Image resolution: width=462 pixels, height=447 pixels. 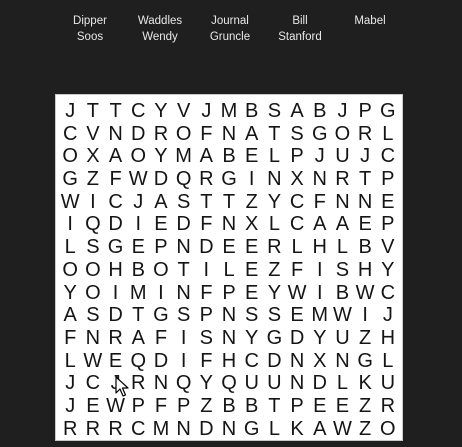 What do you see at coordinates (387, 247) in the screenshot?
I see `letter-cell: V` at bounding box center [387, 247].